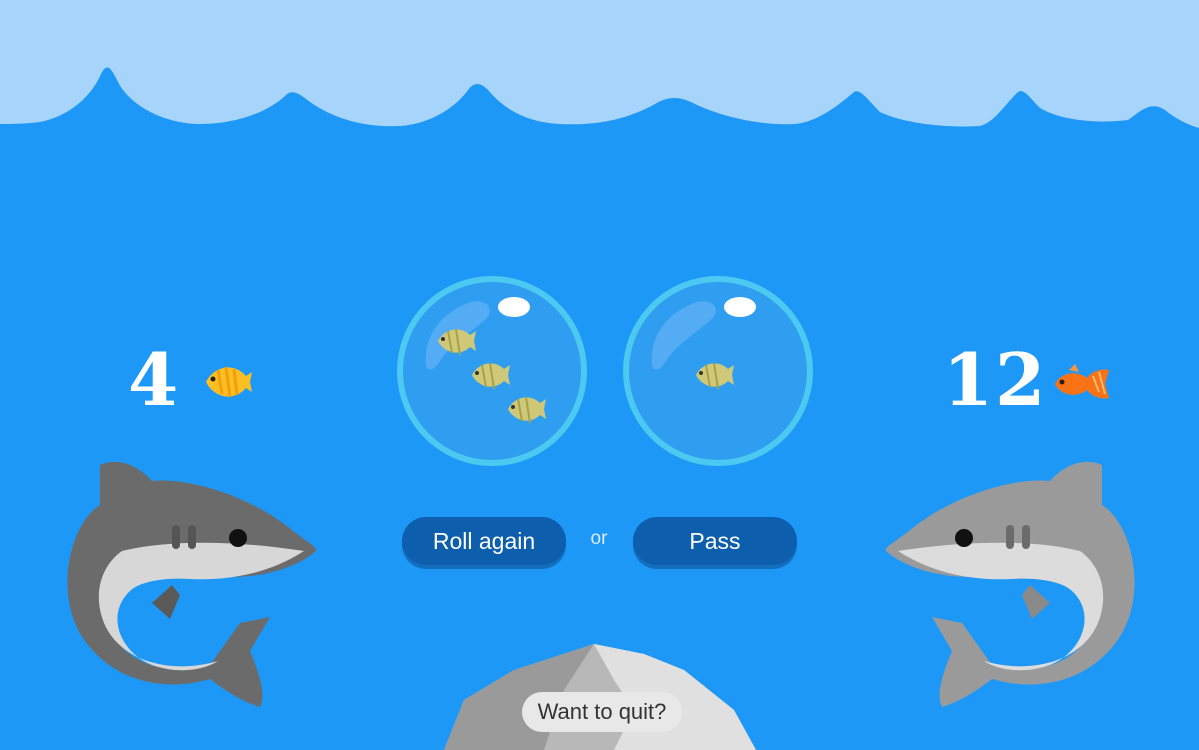 The image size is (1199, 750). I want to click on left-player-score: 4, so click(198, 385).